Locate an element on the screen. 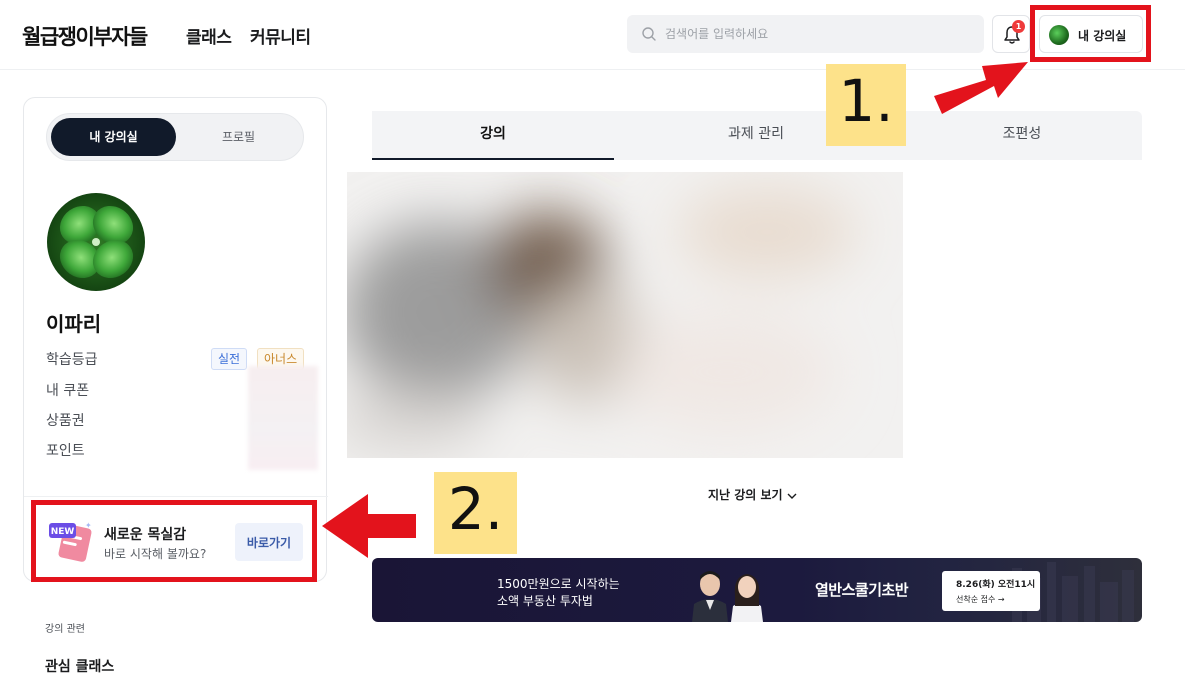  view-toggle: 내 강의실 프로필 is located at coordinates (175, 137).